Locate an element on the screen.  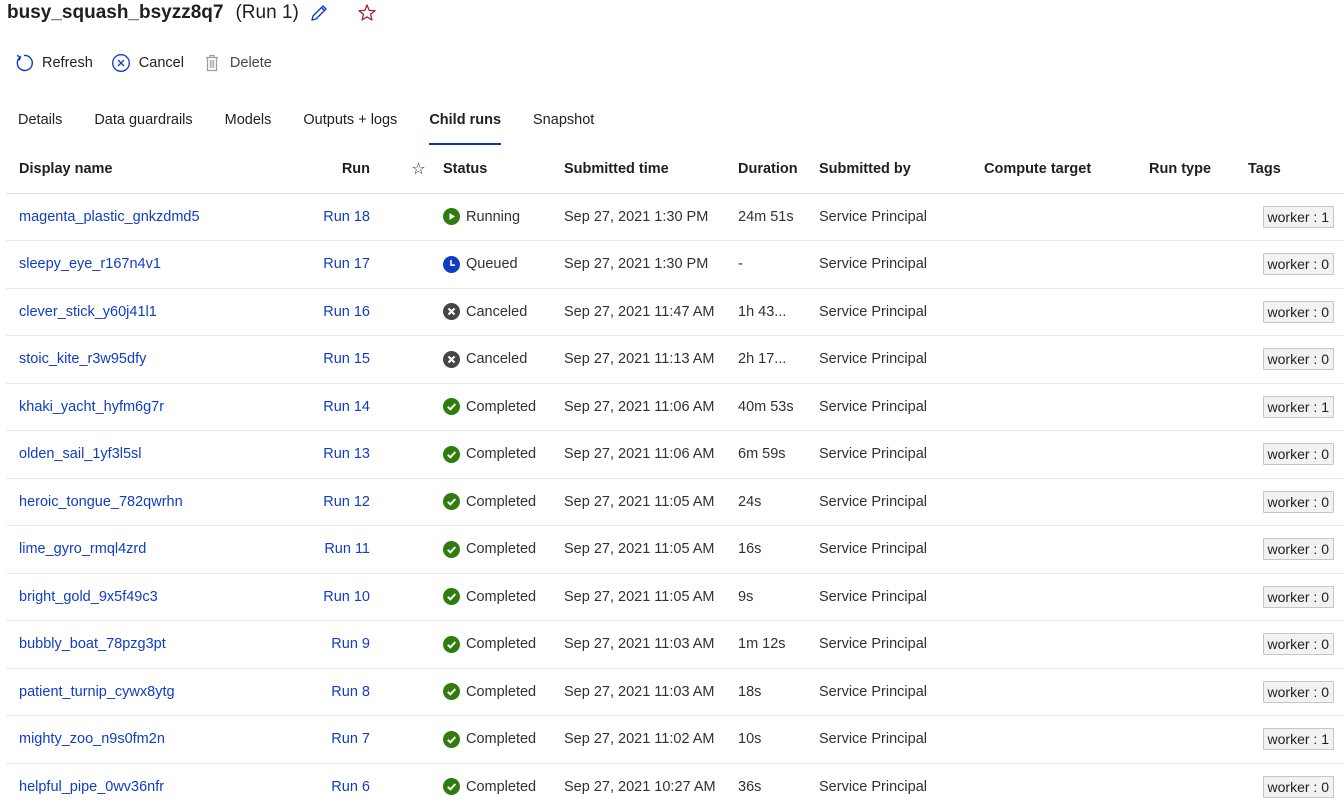
duration: 6m 59s is located at coordinates (778, 454).